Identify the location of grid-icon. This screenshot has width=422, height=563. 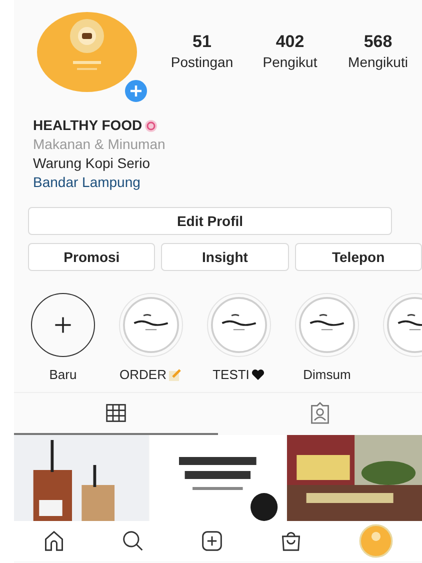
(116, 413).